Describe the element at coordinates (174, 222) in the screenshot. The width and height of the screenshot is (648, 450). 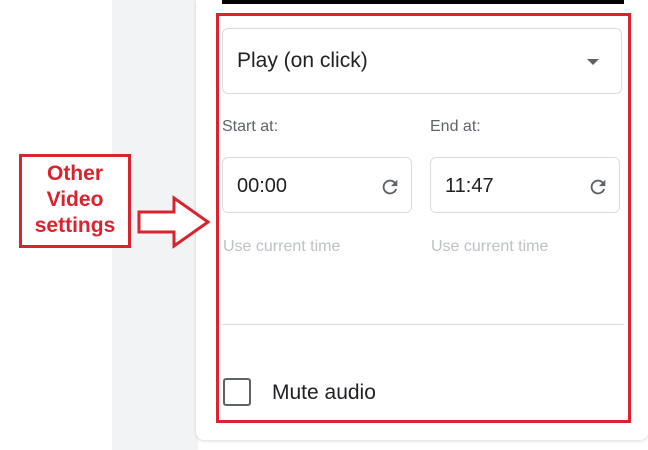
I see `arrow-right-icon` at that location.